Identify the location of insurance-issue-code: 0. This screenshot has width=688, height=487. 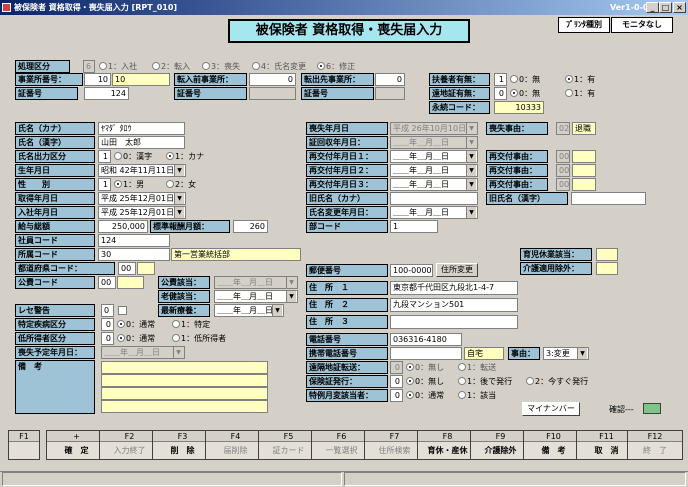
(396, 381).